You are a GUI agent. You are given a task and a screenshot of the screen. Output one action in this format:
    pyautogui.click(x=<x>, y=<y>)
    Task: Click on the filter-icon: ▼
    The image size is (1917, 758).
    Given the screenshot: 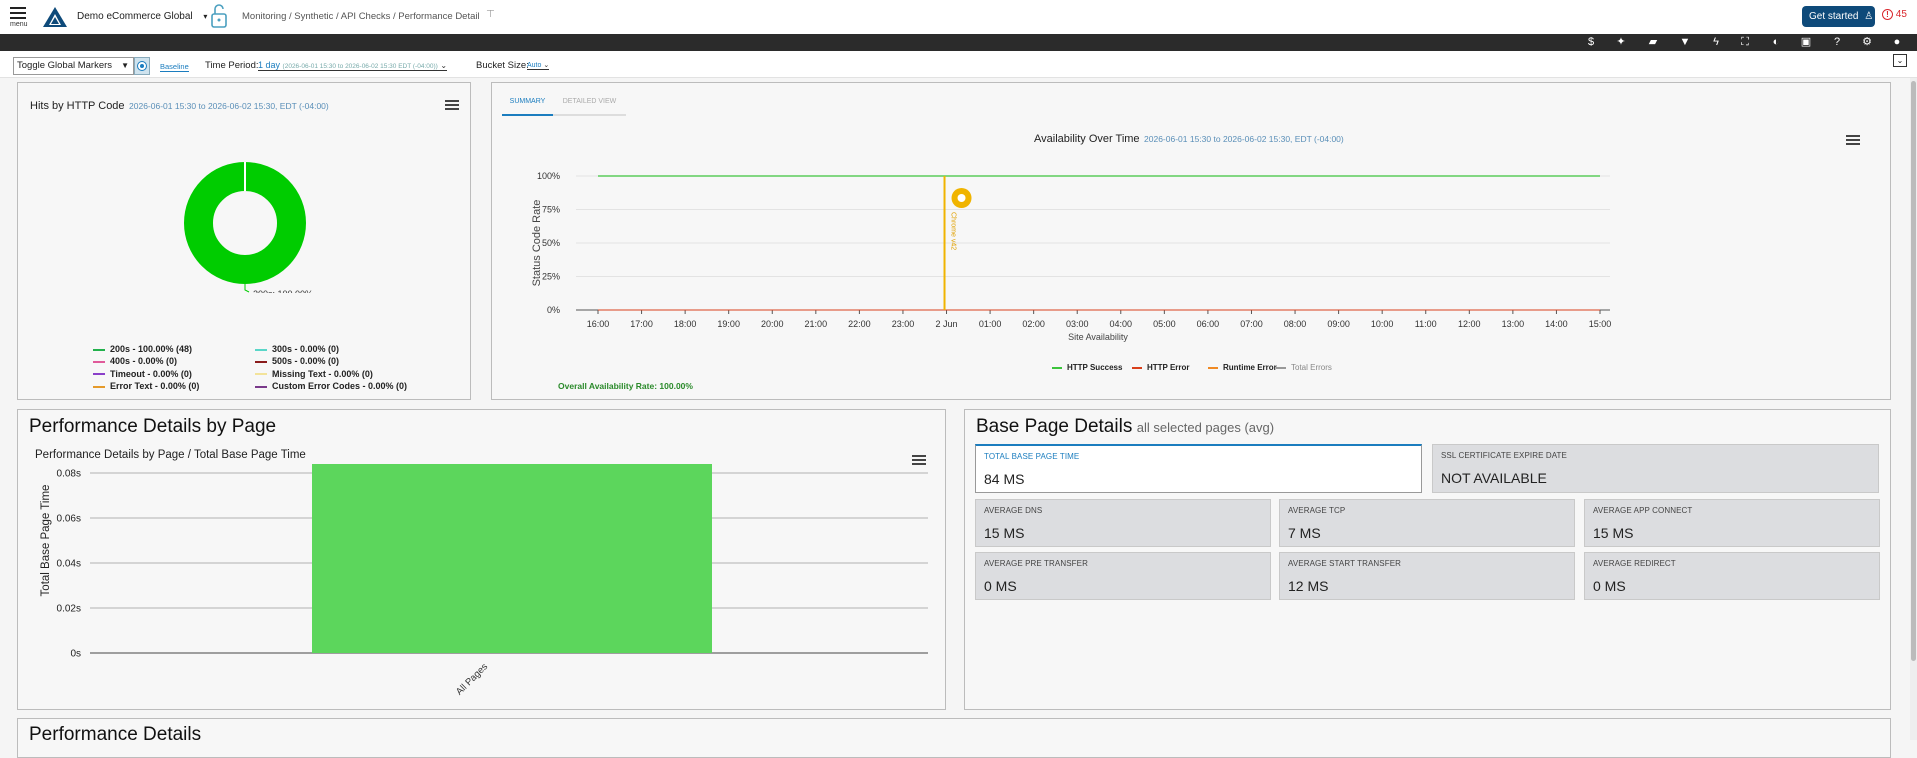 What is the action you would take?
    pyautogui.click(x=1685, y=42)
    